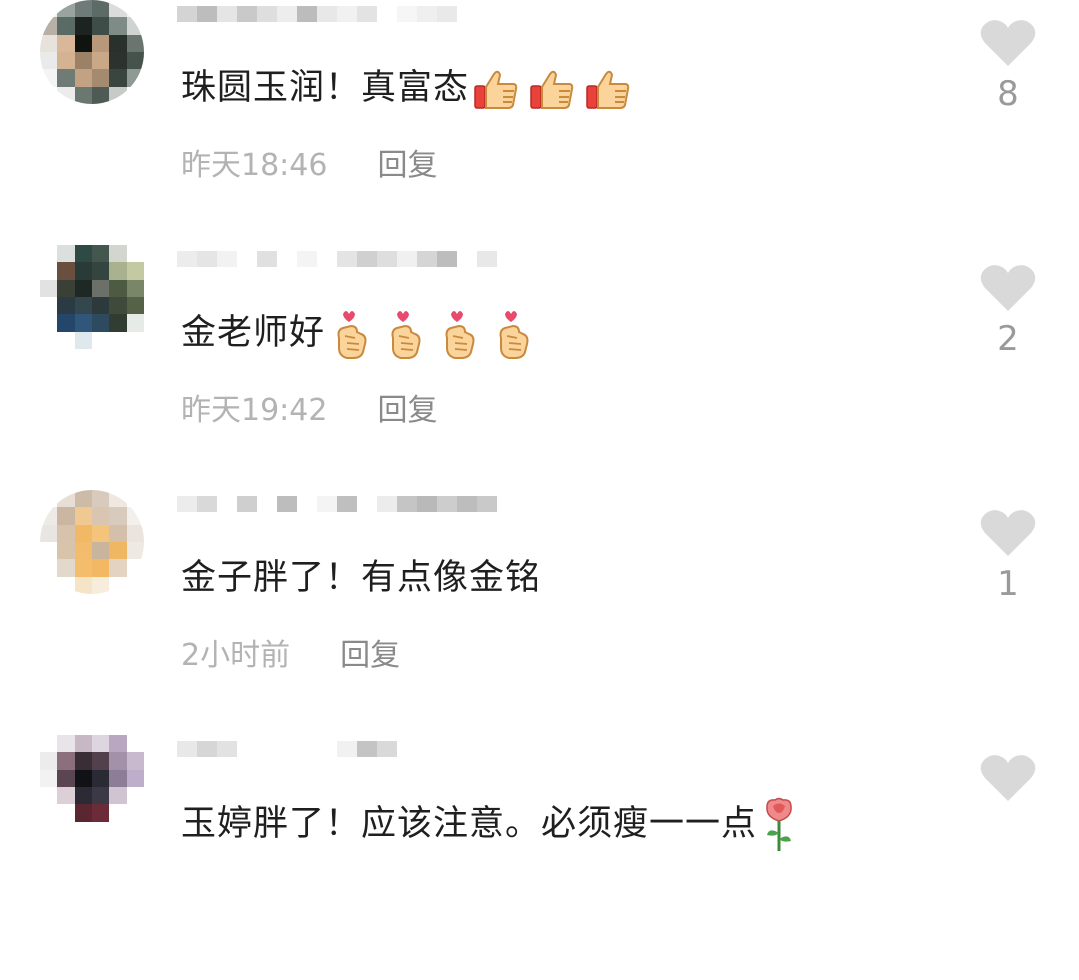 Image resolution: width=1079 pixels, height=980 pixels. I want to click on comment-time: 昨天18:46, so click(254, 165).